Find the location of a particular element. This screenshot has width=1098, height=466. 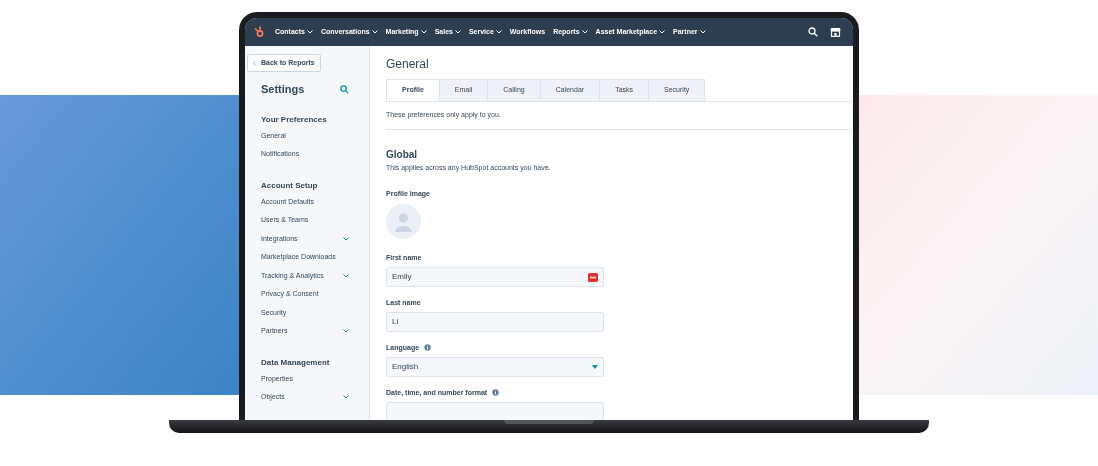

section-heading: Data Management is located at coordinates (296, 362).